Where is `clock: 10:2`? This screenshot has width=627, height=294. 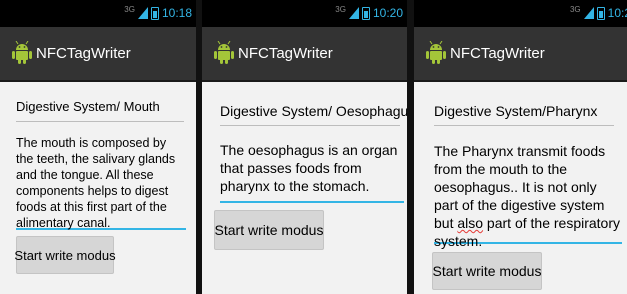 clock: 10:2 is located at coordinates (617, 13).